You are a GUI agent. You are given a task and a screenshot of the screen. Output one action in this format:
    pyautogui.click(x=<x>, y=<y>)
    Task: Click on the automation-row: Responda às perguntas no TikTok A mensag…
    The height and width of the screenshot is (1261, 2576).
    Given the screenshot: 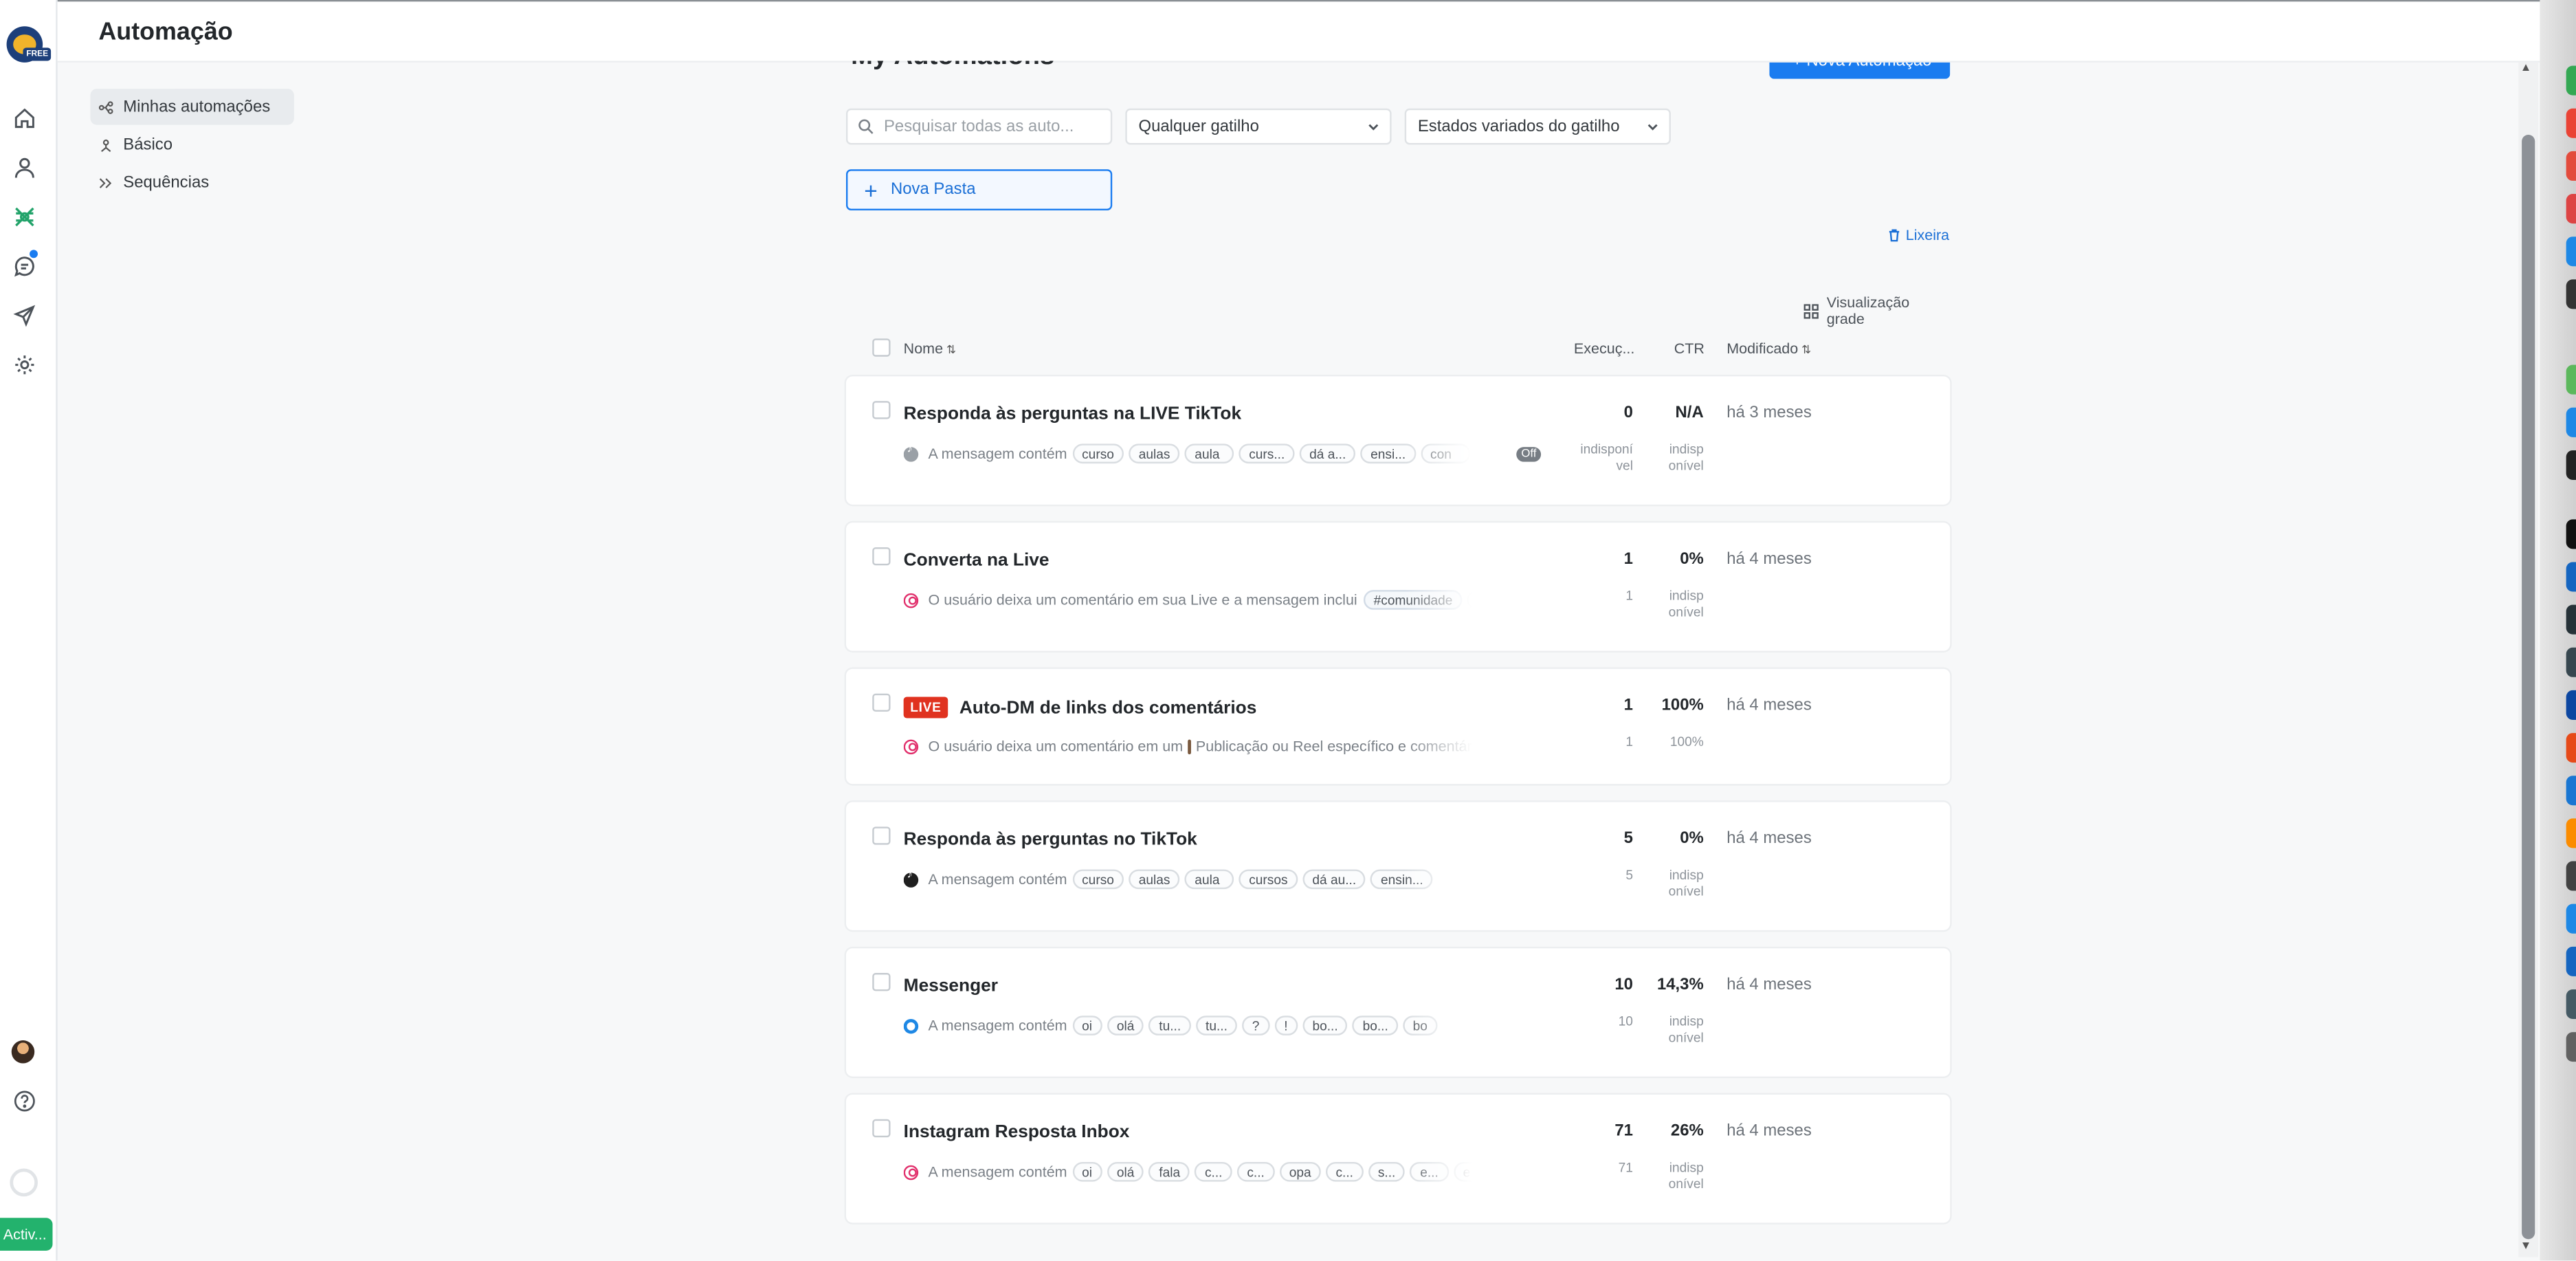 What is the action you would take?
    pyautogui.click(x=1398, y=866)
    